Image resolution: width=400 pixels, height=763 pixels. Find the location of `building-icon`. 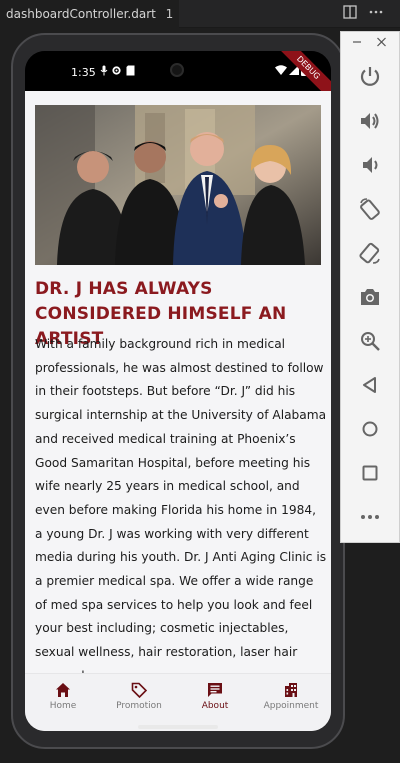

building-icon is located at coordinates (291, 690).